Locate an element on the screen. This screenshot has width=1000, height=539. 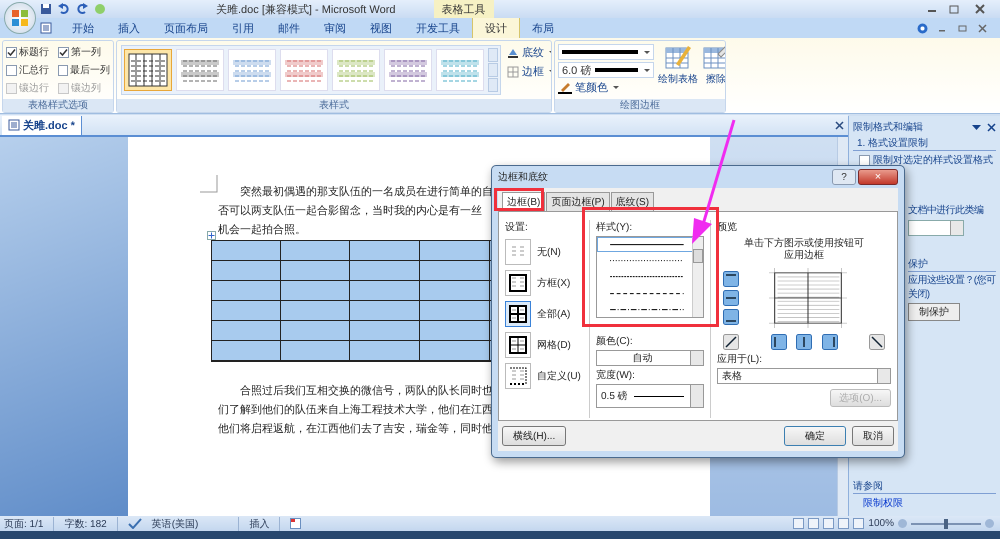
draw-table-button: 绘制表格 is located at coordinates (678, 70).